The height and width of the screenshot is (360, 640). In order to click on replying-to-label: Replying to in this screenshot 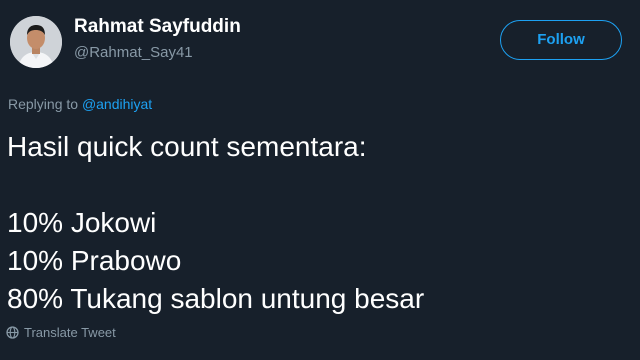, I will do `click(45, 104)`.